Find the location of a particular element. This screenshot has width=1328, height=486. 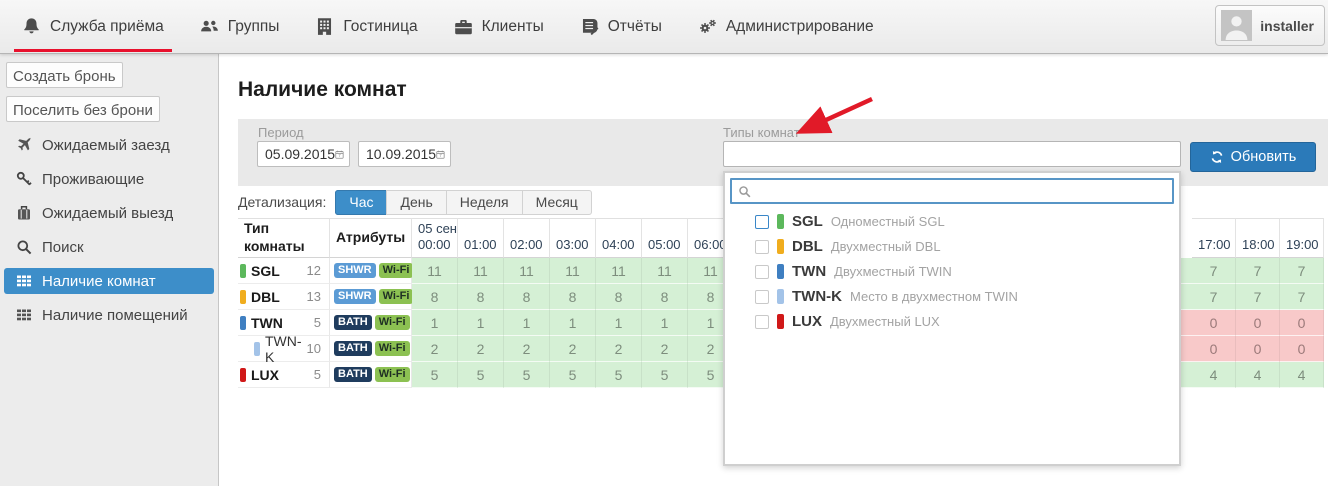

period-label: Период is located at coordinates (281, 132).